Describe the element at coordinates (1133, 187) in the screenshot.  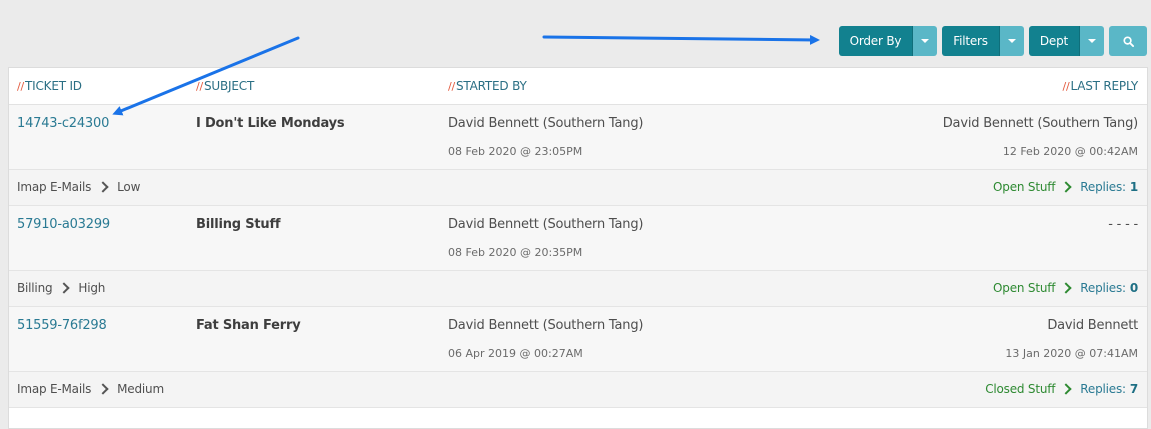
I see `replies-count: 1` at that location.